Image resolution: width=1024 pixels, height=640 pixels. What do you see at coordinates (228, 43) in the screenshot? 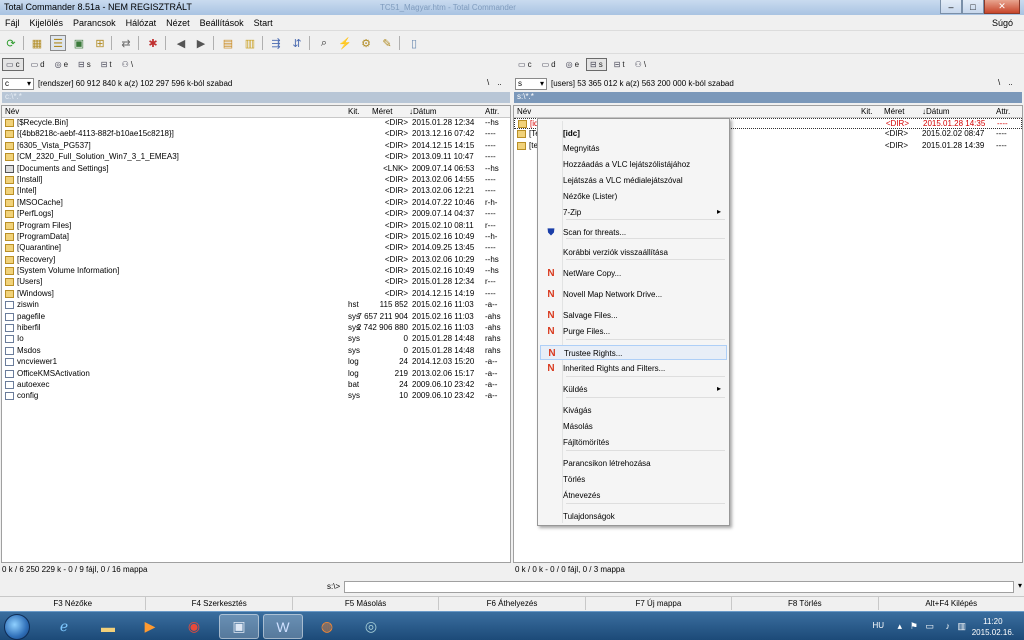
I see `pack-icon: ▤` at bounding box center [228, 43].